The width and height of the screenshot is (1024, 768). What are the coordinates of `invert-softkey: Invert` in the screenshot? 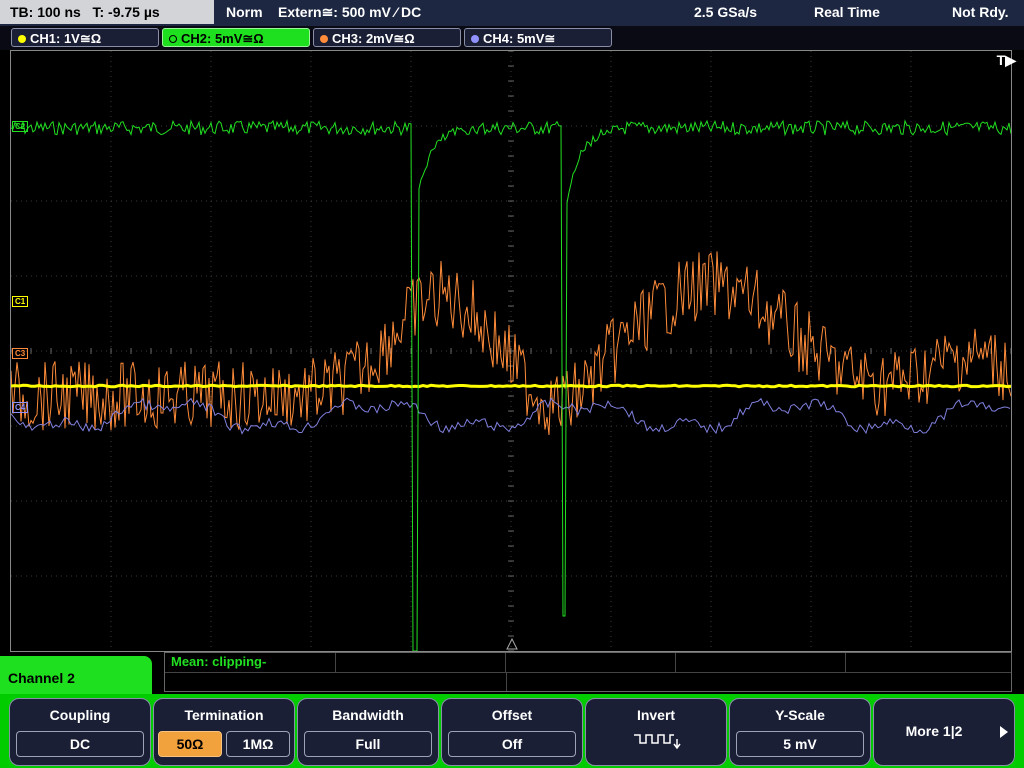 It's located at (656, 732).